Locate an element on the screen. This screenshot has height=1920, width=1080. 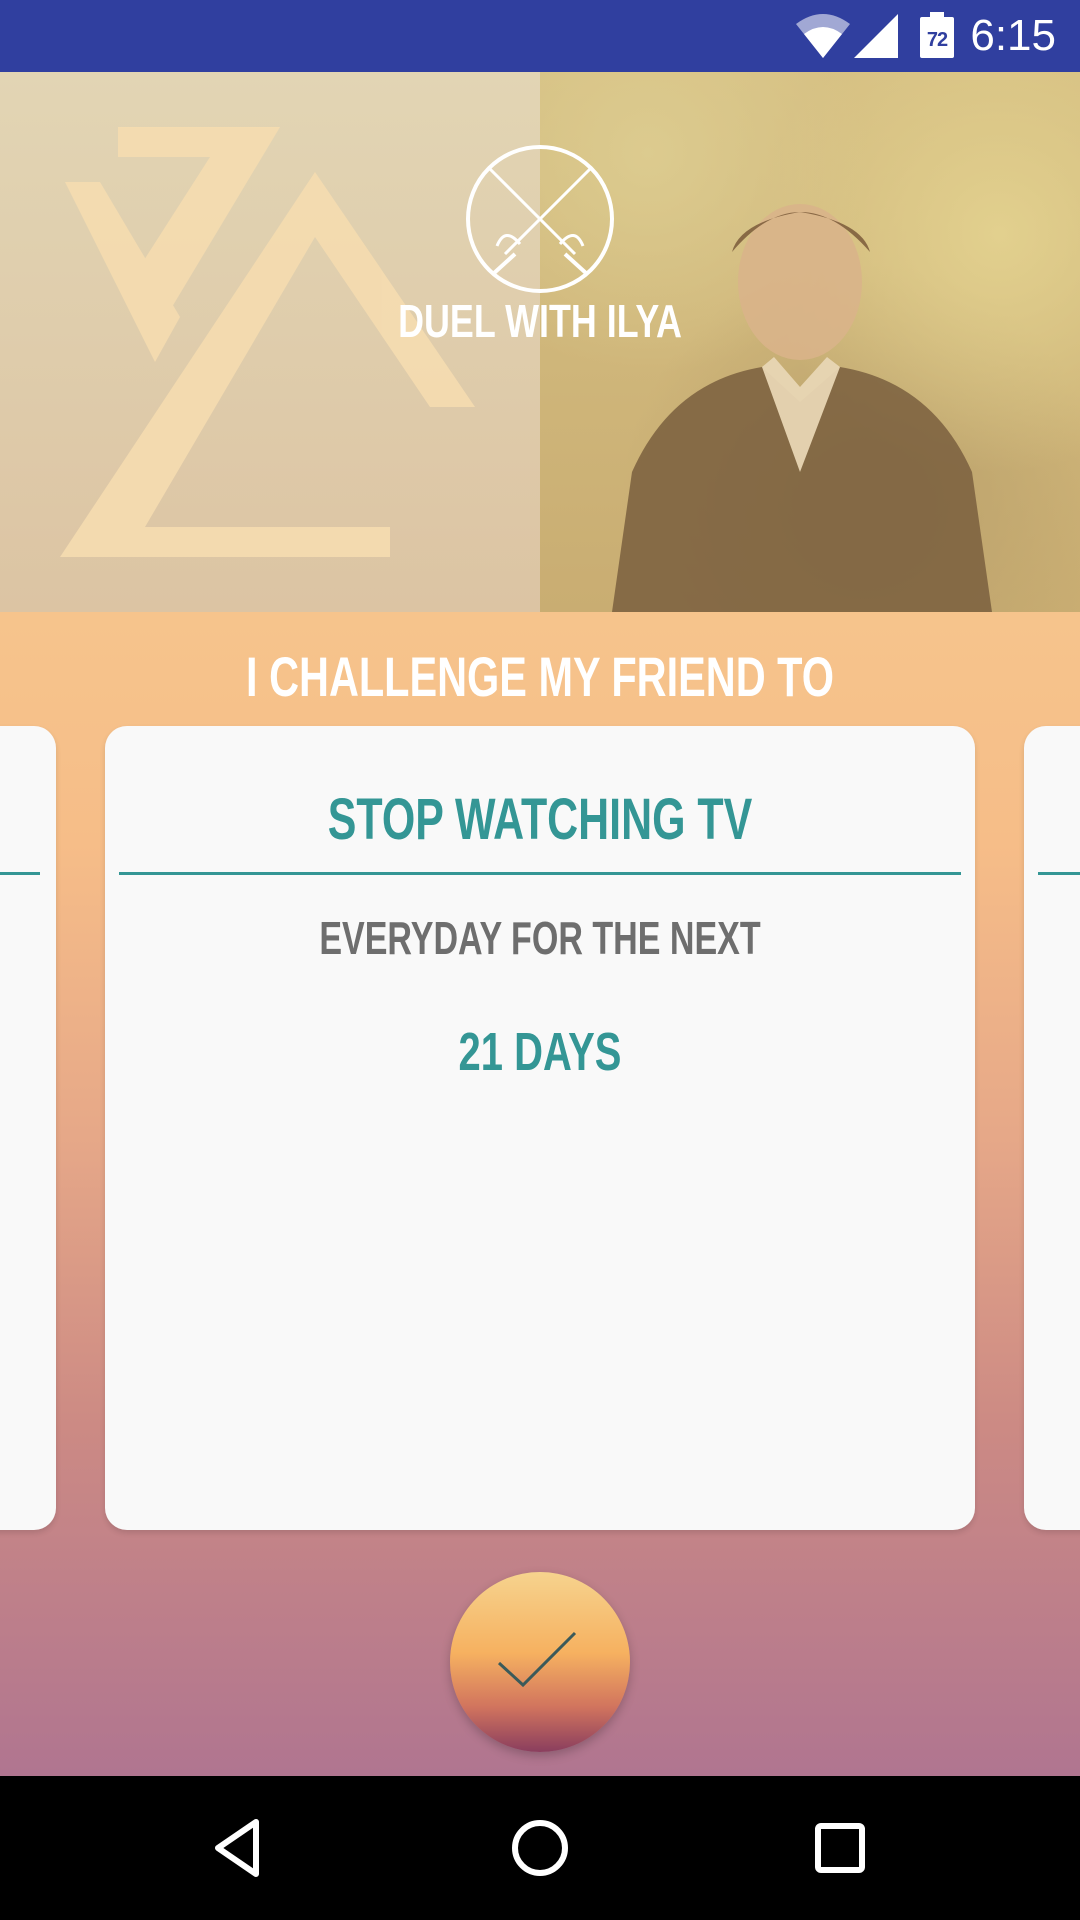
battery-icon: 72 is located at coordinates (937, 35).